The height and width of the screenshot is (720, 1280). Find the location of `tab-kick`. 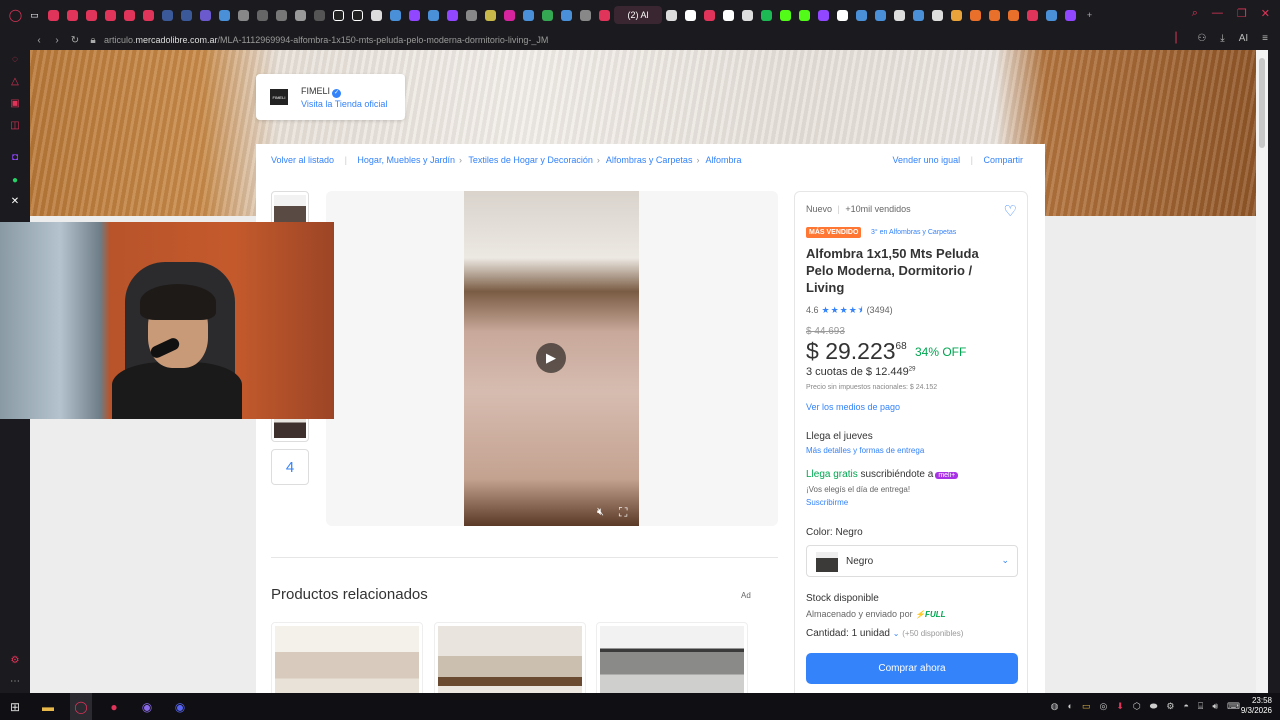

tab-kick is located at coordinates (804, 15).